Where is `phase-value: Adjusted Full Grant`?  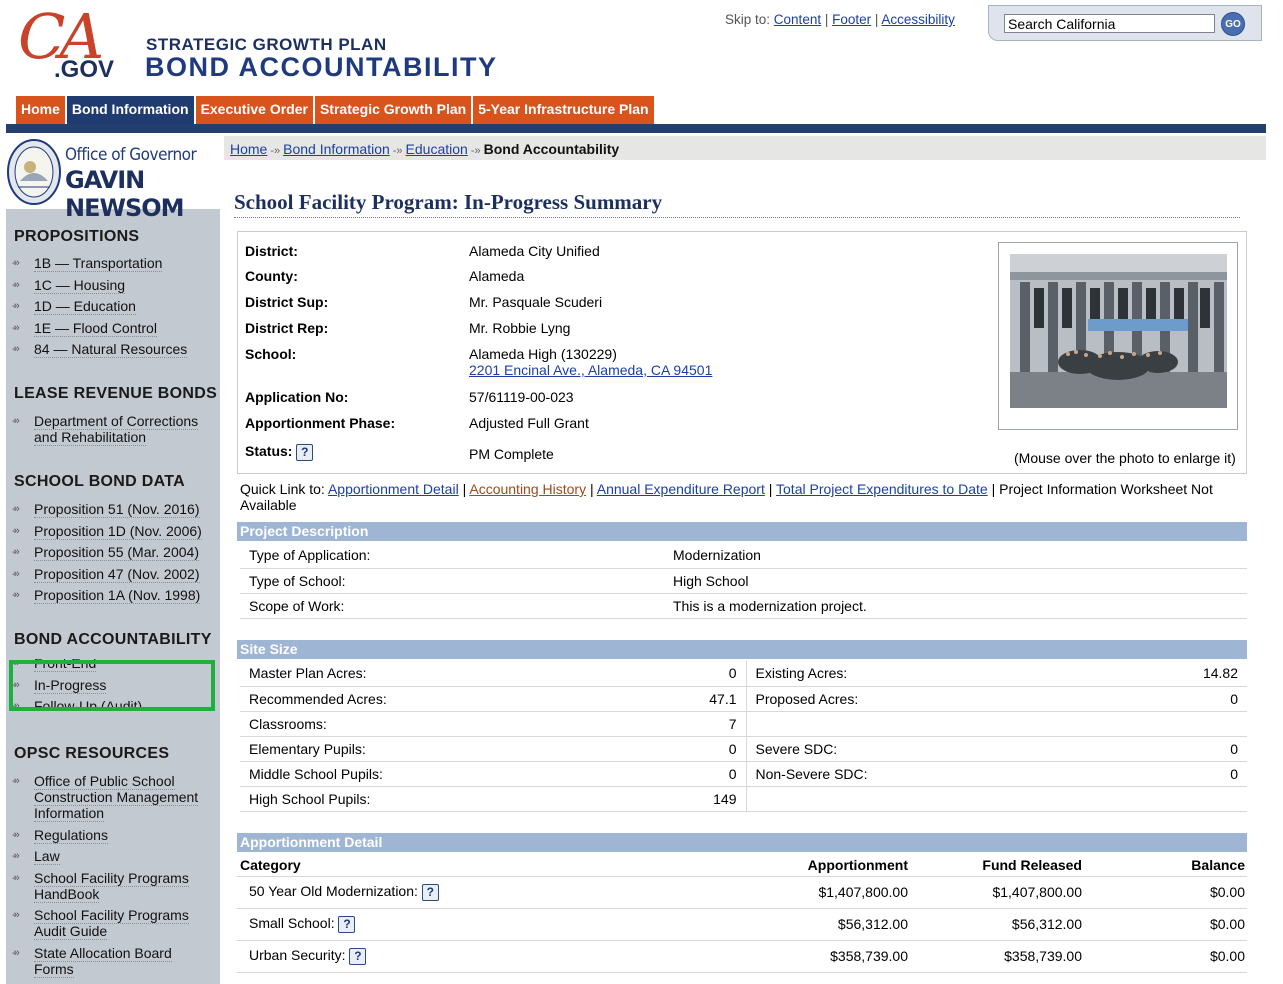 phase-value: Adjusted Full Grant is located at coordinates (529, 423).